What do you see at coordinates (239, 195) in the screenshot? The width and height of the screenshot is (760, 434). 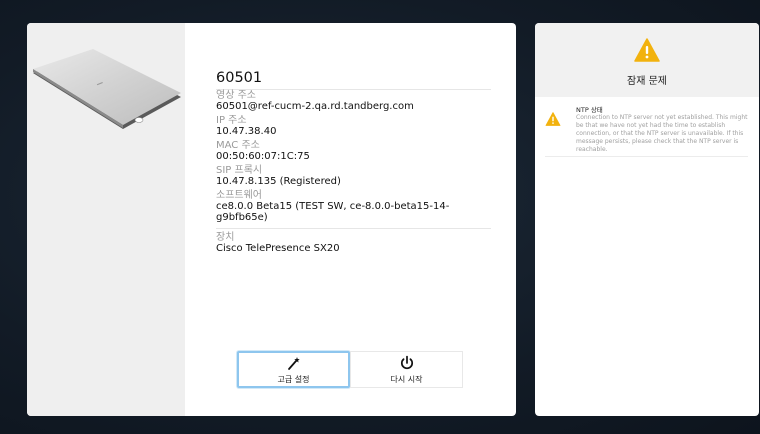 I see `software-label: 소프트웨어` at bounding box center [239, 195].